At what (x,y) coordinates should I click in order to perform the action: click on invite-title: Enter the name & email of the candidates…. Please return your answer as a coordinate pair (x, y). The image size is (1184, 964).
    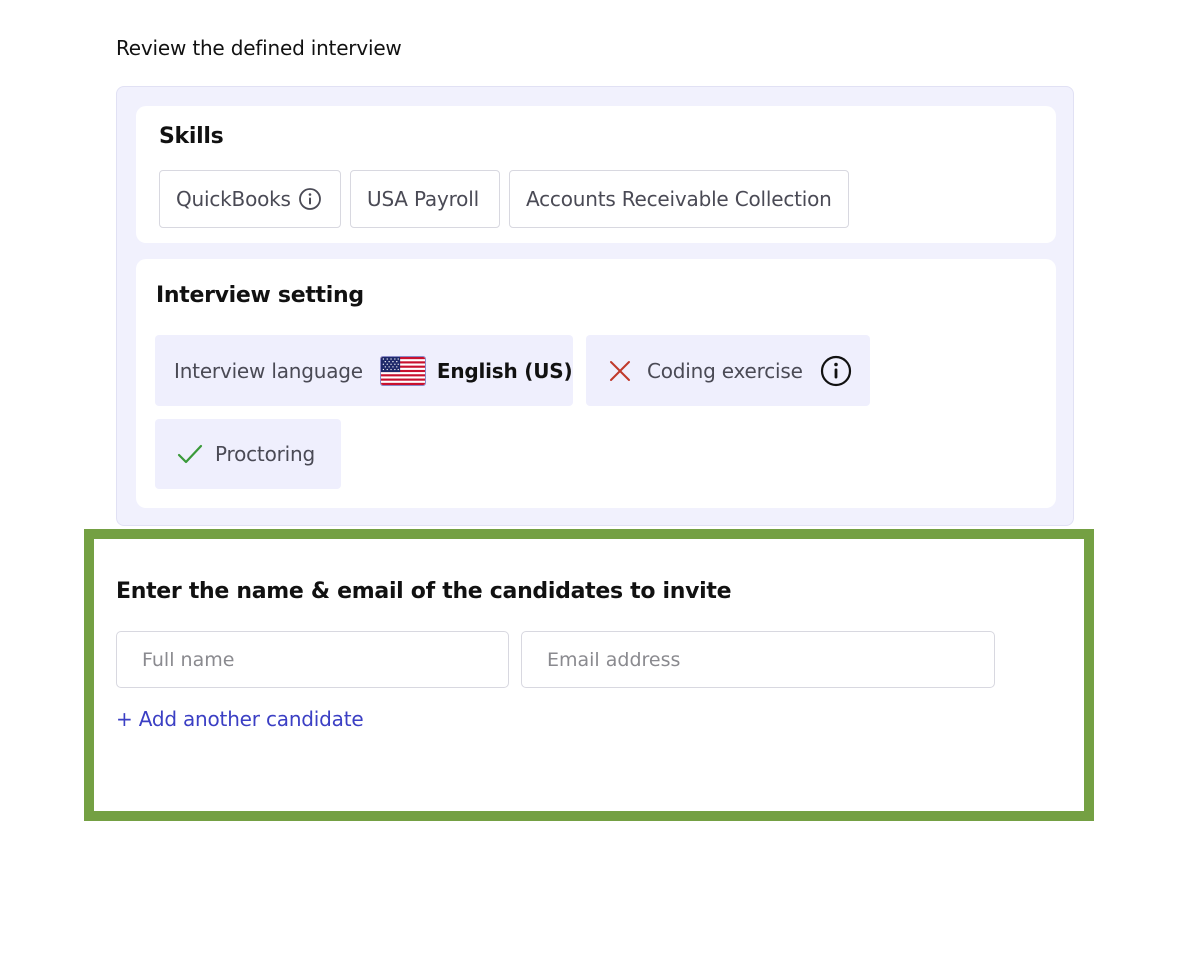
    Looking at the image, I should click on (424, 591).